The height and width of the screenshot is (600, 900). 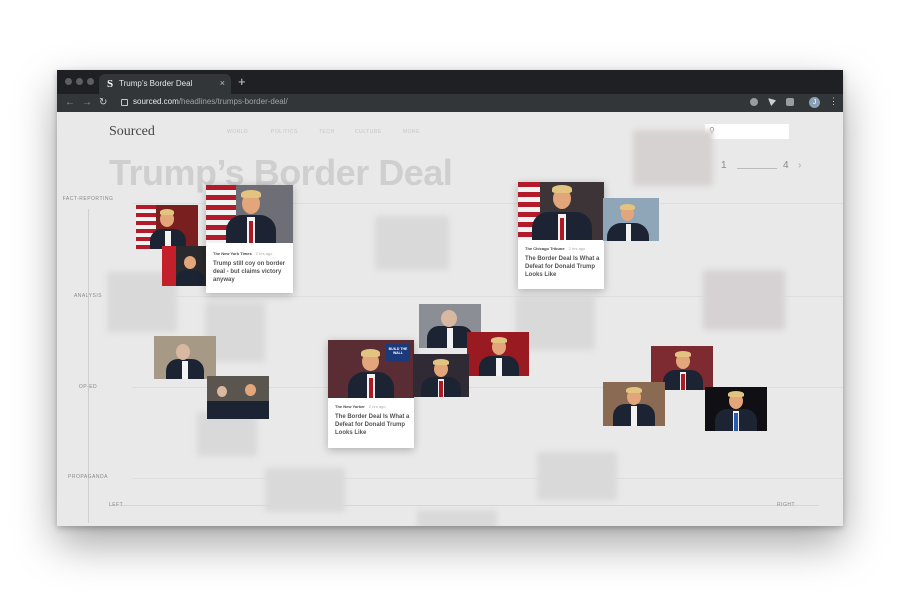 I want to click on nav-tech: TECH, so click(x=327, y=132).